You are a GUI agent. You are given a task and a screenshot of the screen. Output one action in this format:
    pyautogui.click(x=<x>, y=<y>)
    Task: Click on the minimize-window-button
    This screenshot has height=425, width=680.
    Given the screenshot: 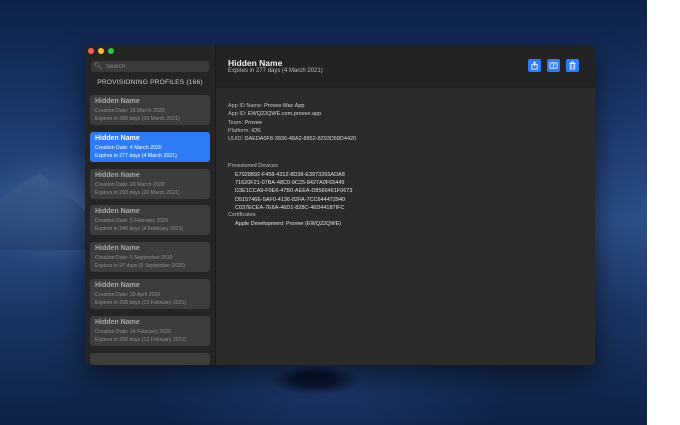 What is the action you would take?
    pyautogui.click(x=101, y=51)
    